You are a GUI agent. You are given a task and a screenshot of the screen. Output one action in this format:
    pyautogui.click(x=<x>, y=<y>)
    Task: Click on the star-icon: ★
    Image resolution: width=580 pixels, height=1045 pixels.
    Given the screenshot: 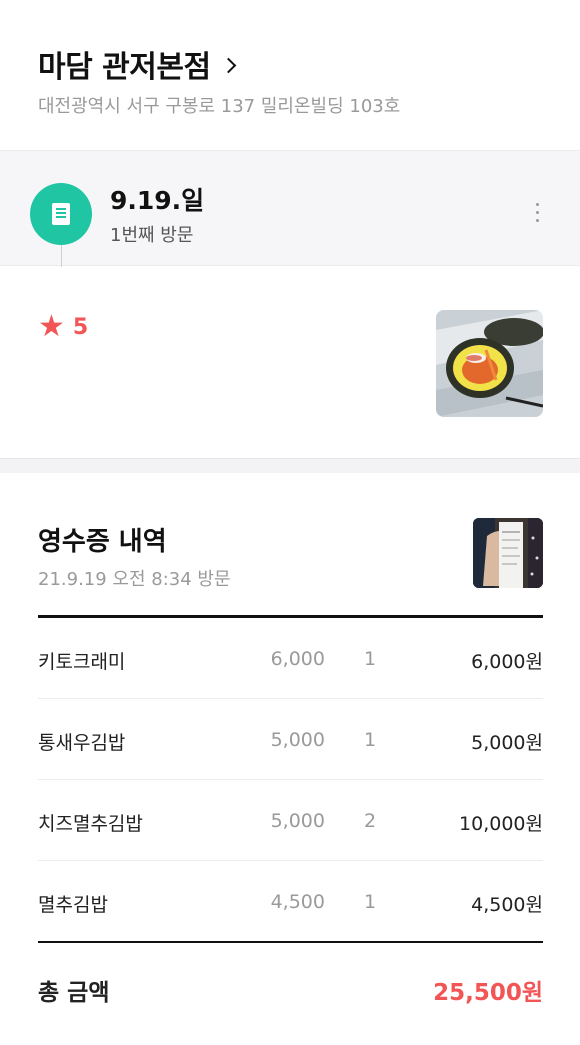 What is the action you would take?
    pyautogui.click(x=51, y=326)
    